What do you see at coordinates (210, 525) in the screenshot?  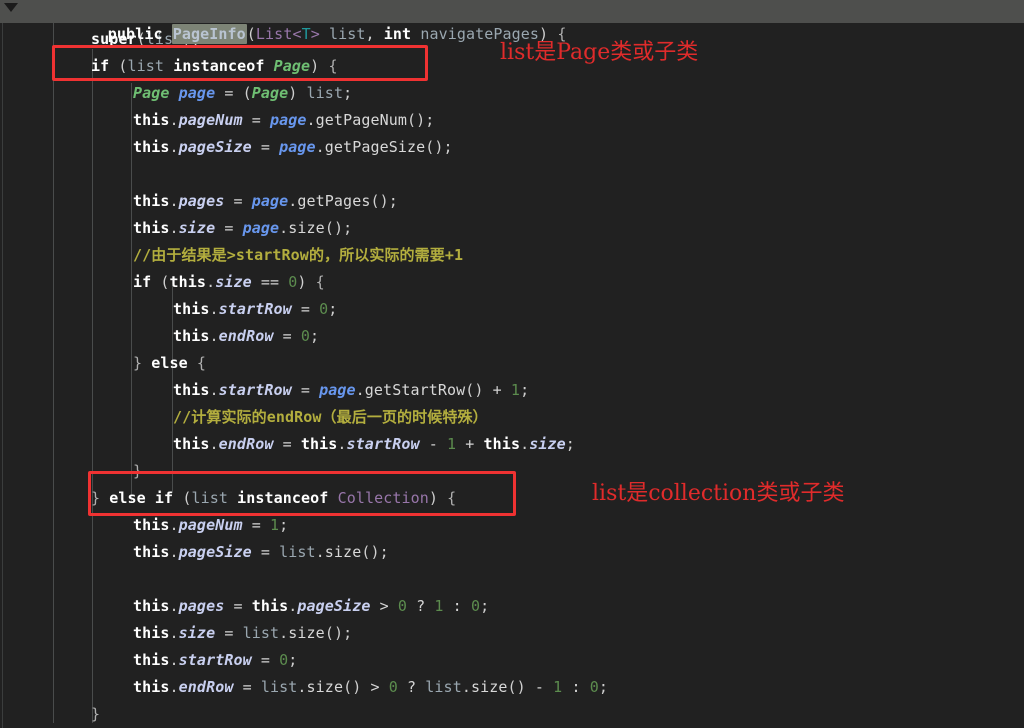 I see `line-pagenum-1: this.pageNum = 1;` at bounding box center [210, 525].